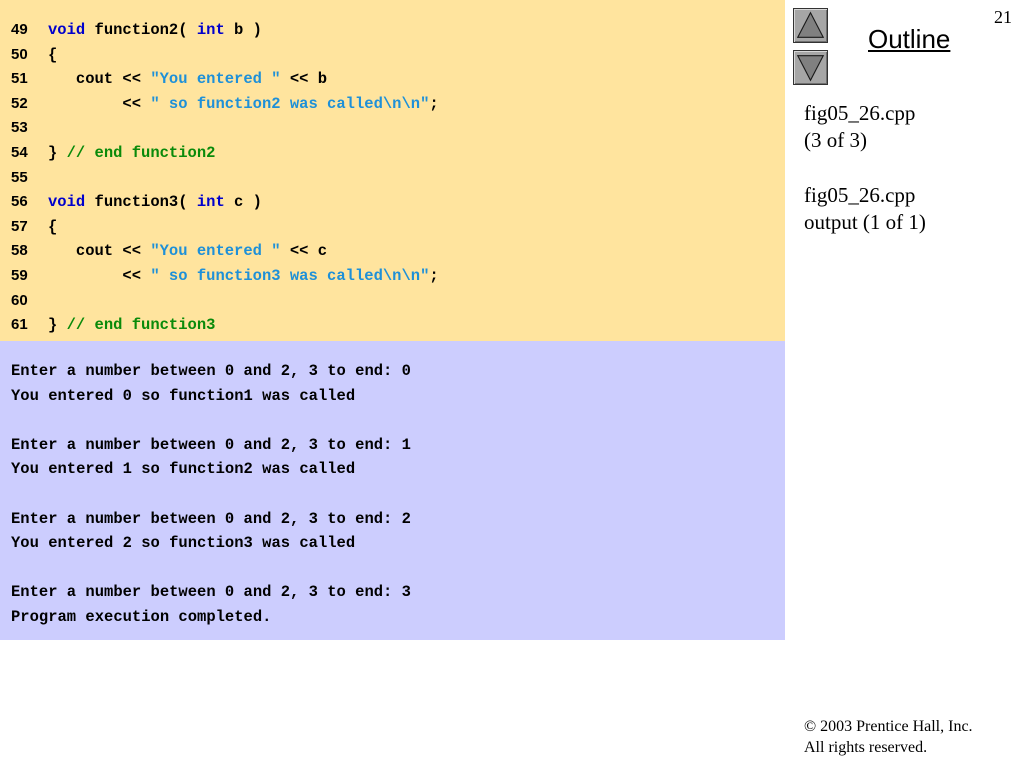 The height and width of the screenshot is (768, 1024). Describe the element at coordinates (19, 103) in the screenshot. I see `line-number: 52` at that location.